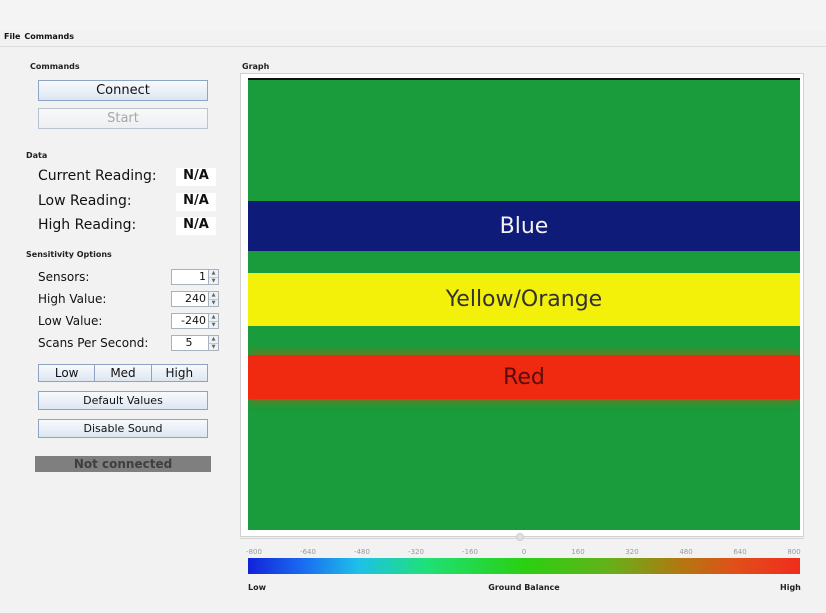 The height and width of the screenshot is (613, 826). I want to click on scale-tick-label: -320, so click(416, 552).